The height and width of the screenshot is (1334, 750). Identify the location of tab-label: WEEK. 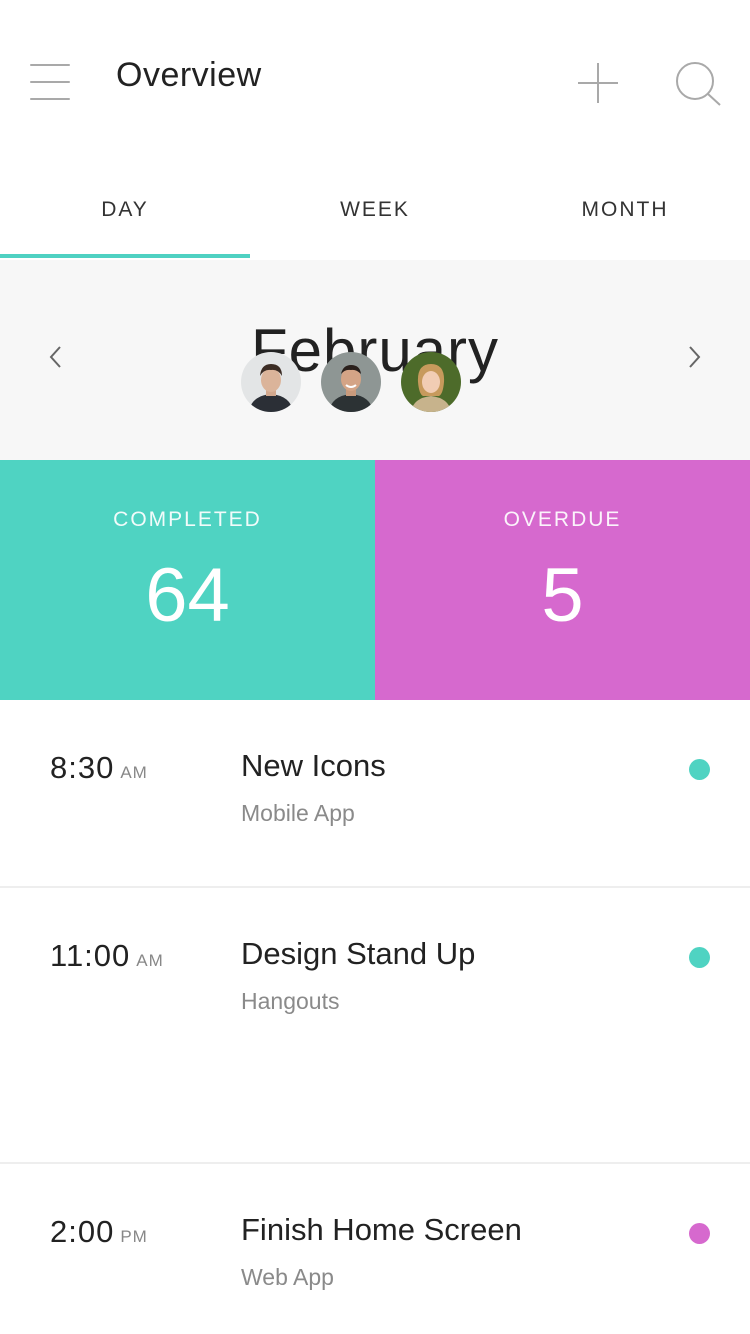
(375, 209).